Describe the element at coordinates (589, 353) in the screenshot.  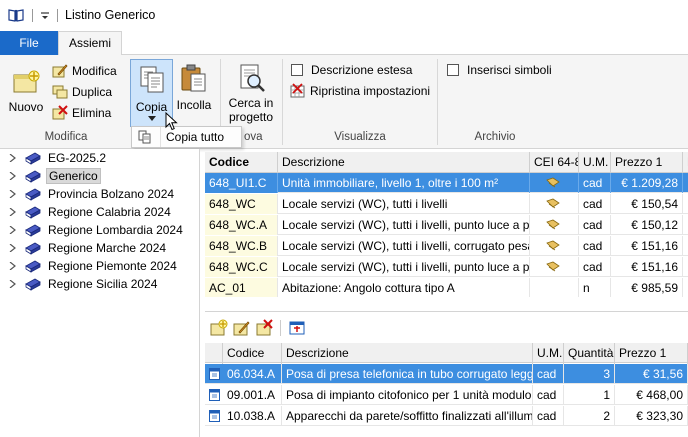
I see `col-header-quantita: Quantità` at that location.